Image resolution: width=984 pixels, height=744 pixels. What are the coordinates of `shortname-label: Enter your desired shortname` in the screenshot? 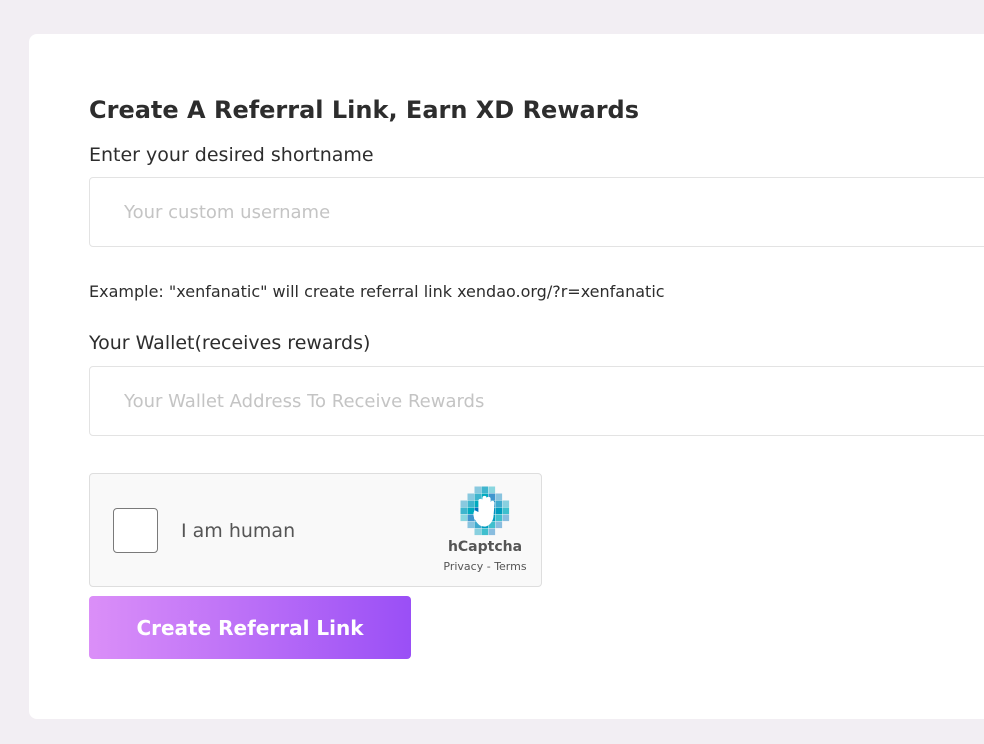 It's located at (231, 155).